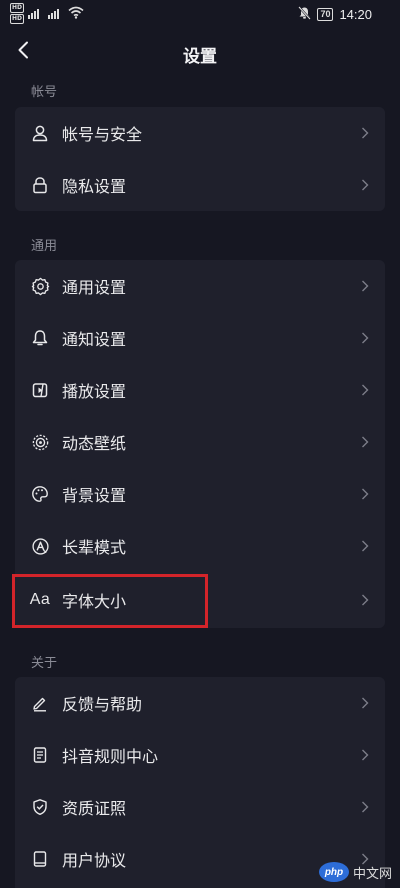  I want to click on settings-item-label: 资质证照, so click(94, 808).